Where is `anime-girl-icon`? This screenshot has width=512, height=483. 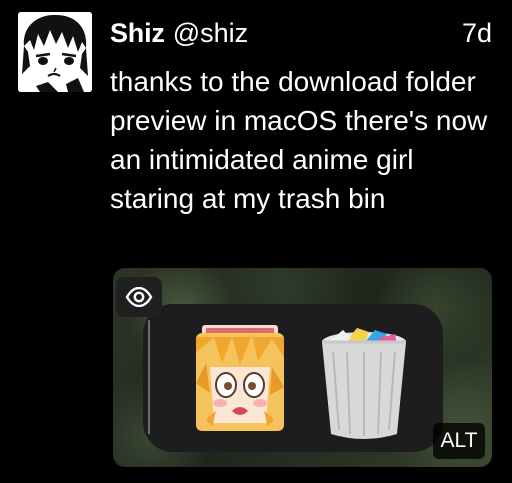
anime-girl-icon is located at coordinates (240, 378).